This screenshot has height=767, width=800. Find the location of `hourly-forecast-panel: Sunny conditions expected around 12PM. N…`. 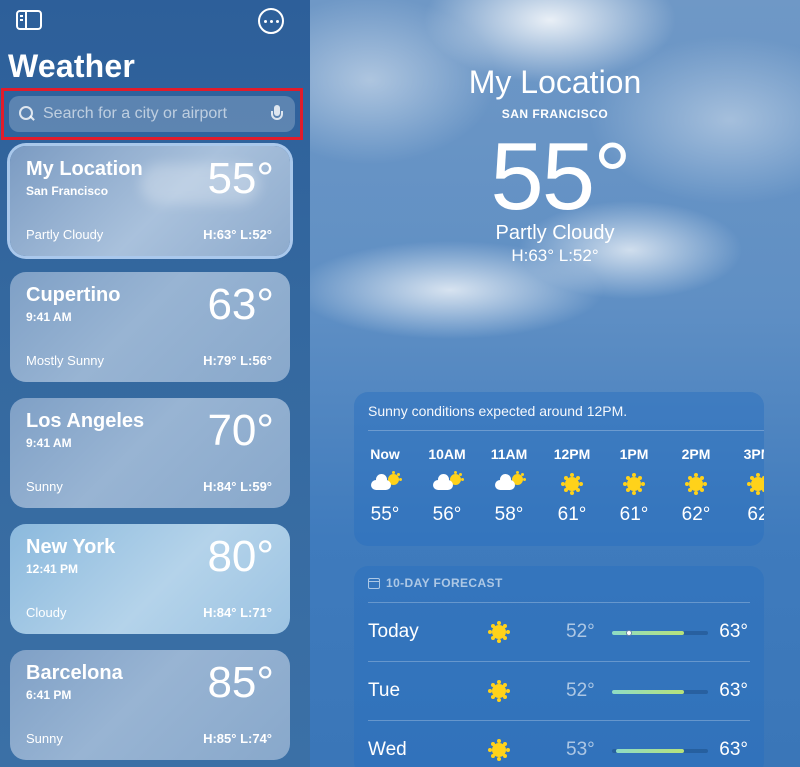

hourly-forecast-panel: Sunny conditions expected around 12PM. N… is located at coordinates (559, 469).